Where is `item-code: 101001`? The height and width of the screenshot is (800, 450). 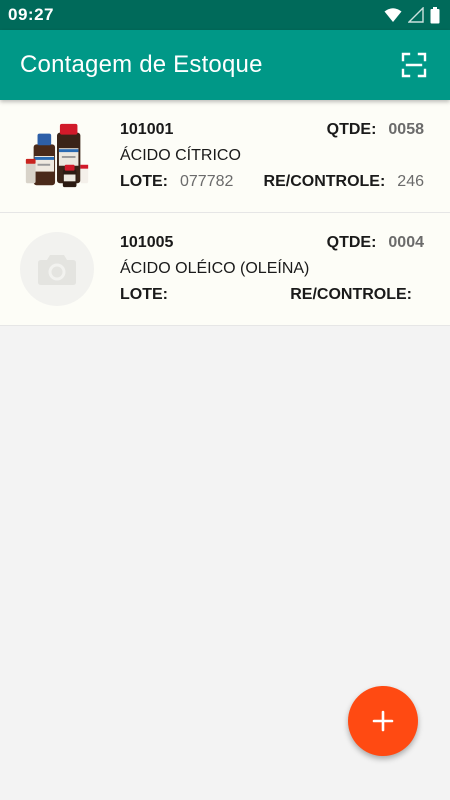 item-code: 101001 is located at coordinates (147, 129).